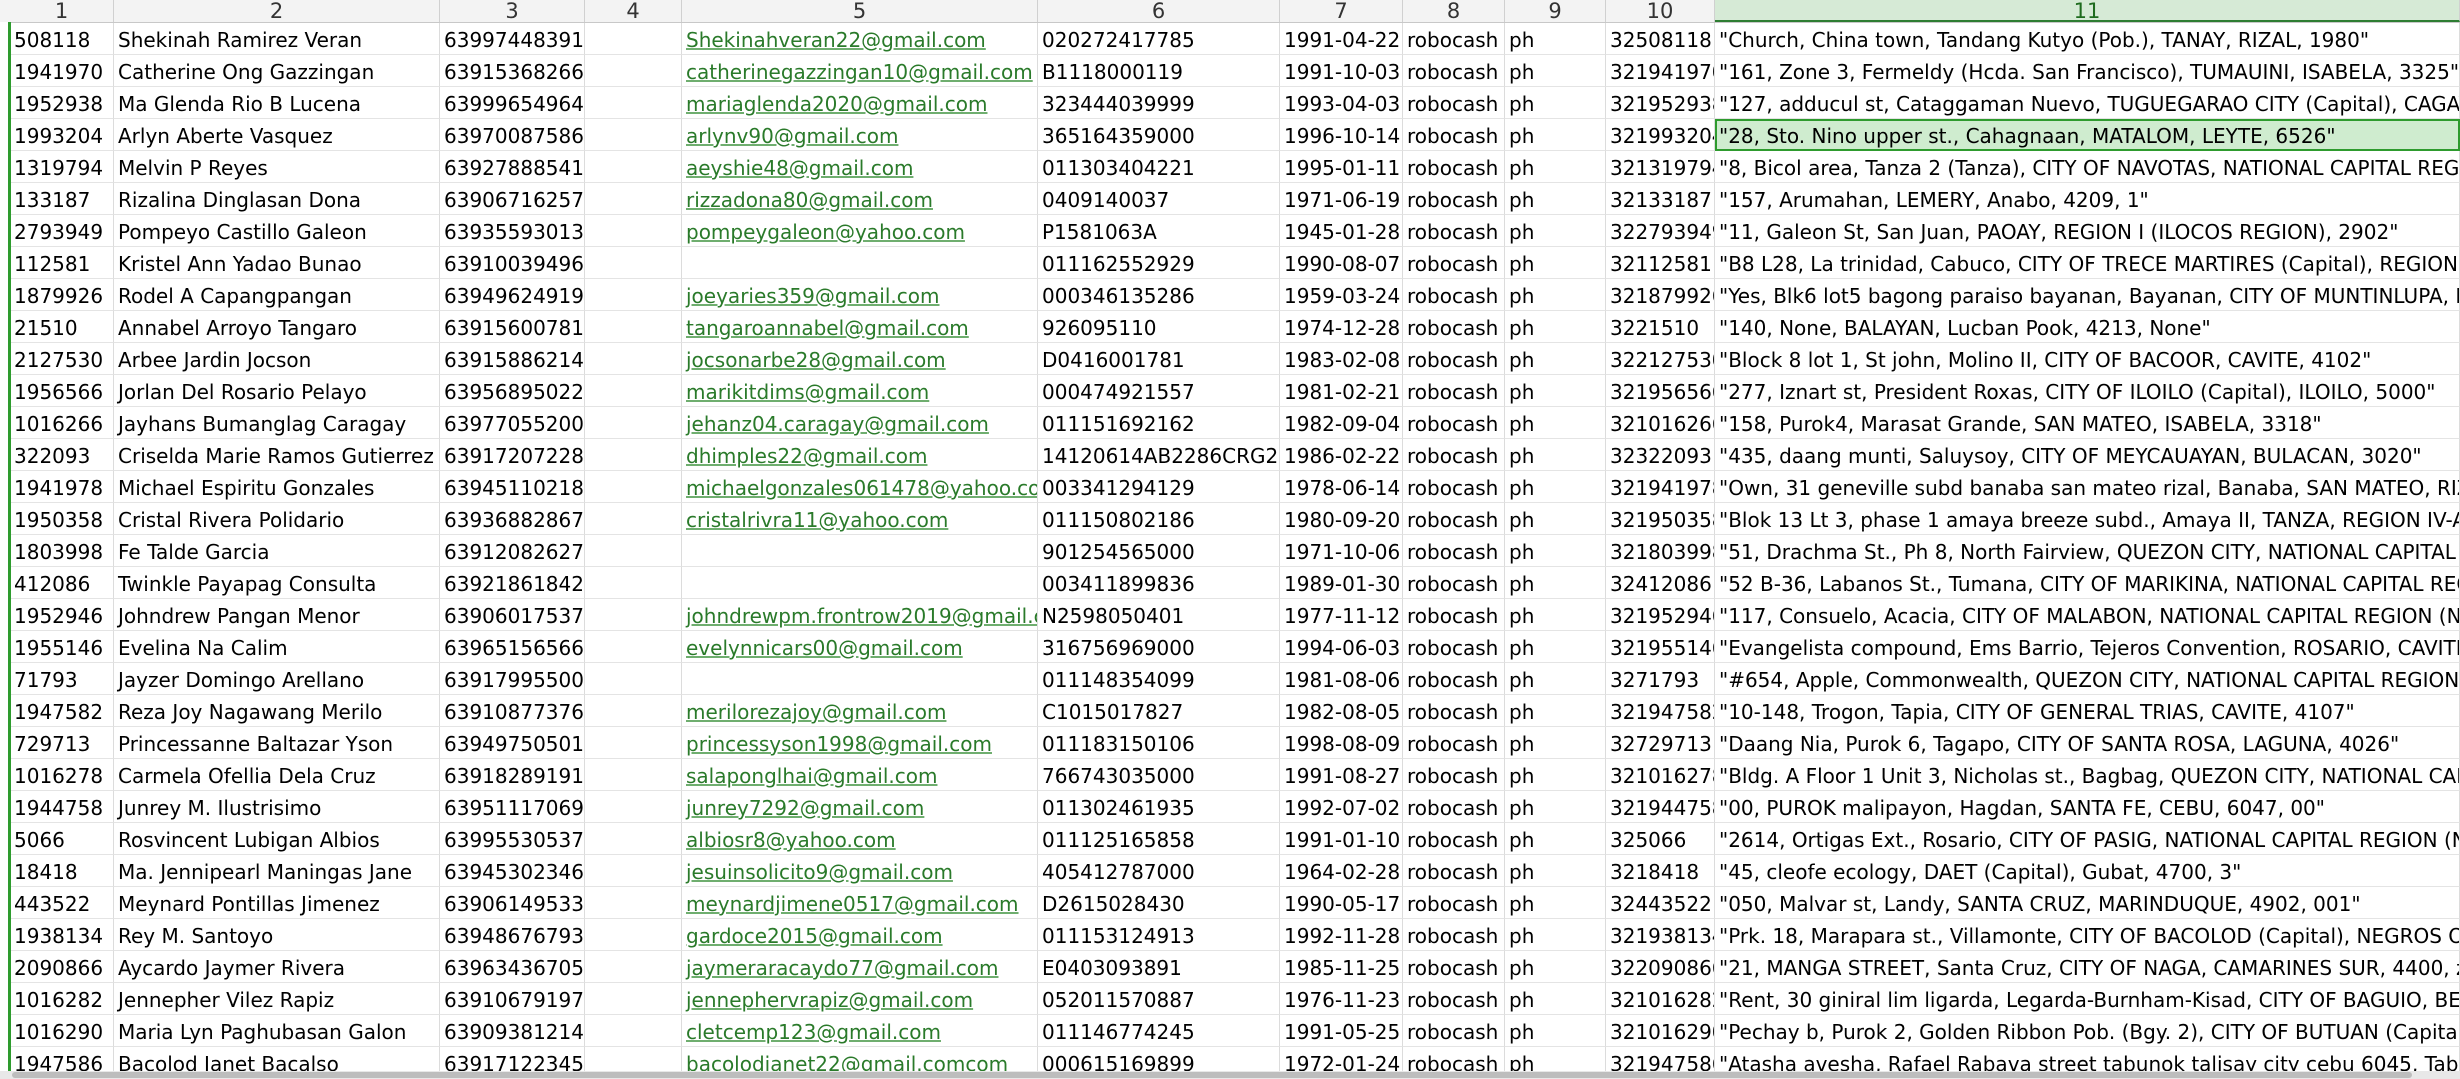  I want to click on cell-col-10: 3218418, so click(1660, 871).